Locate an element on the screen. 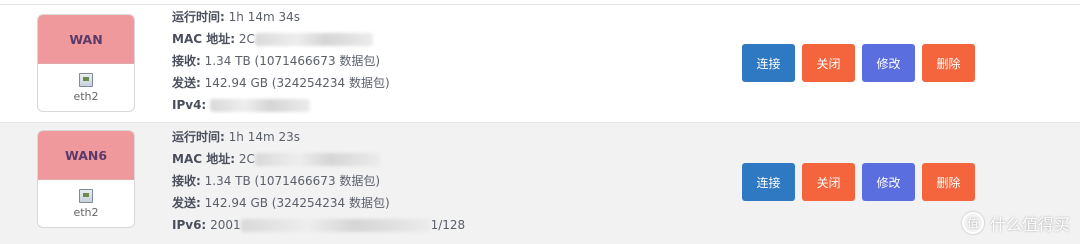 This screenshot has height=244, width=1080. ip-prefix: 2001 is located at coordinates (225, 225).